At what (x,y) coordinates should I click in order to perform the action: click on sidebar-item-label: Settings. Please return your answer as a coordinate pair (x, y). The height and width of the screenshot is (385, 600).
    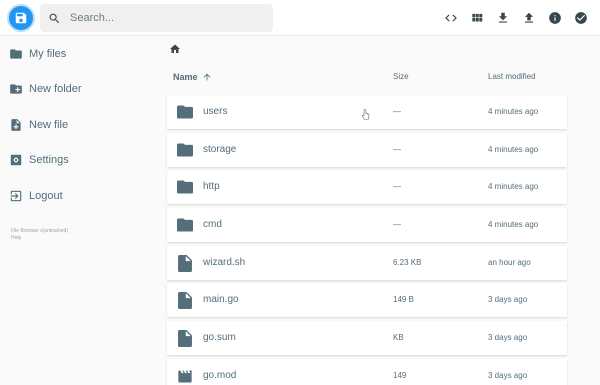
    Looking at the image, I should click on (49, 160).